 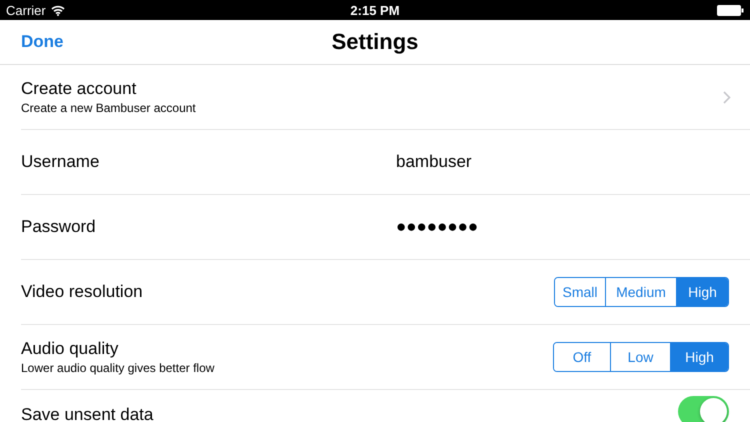 What do you see at coordinates (60, 162) in the screenshot?
I see `setting-label: Username` at bounding box center [60, 162].